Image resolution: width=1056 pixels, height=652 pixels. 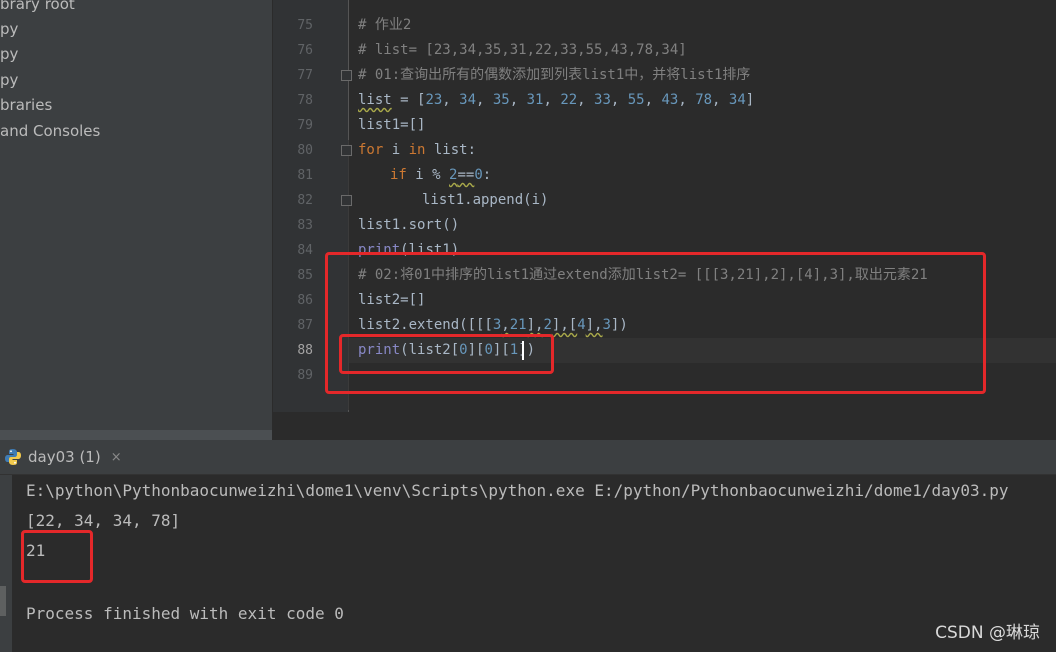 I want to click on run-tab-bar: day03 (1) ×, so click(x=528, y=457).